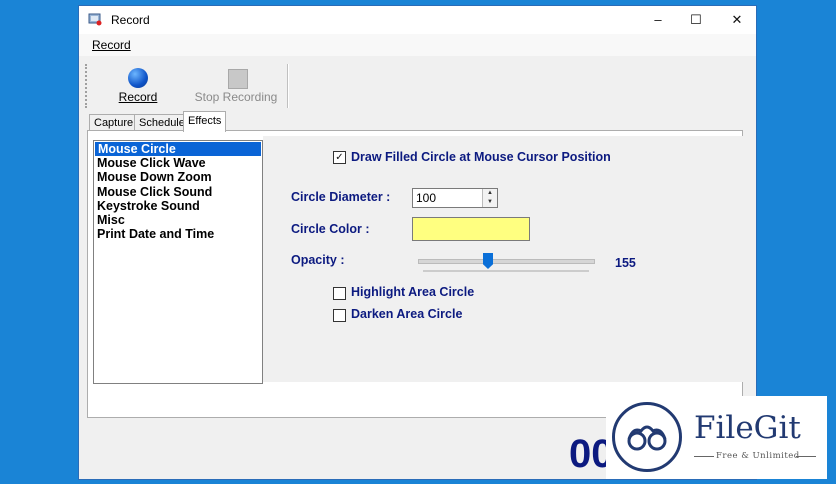 The width and height of the screenshot is (836, 484). I want to click on toolbar: Record Stop Recording, so click(417, 85).